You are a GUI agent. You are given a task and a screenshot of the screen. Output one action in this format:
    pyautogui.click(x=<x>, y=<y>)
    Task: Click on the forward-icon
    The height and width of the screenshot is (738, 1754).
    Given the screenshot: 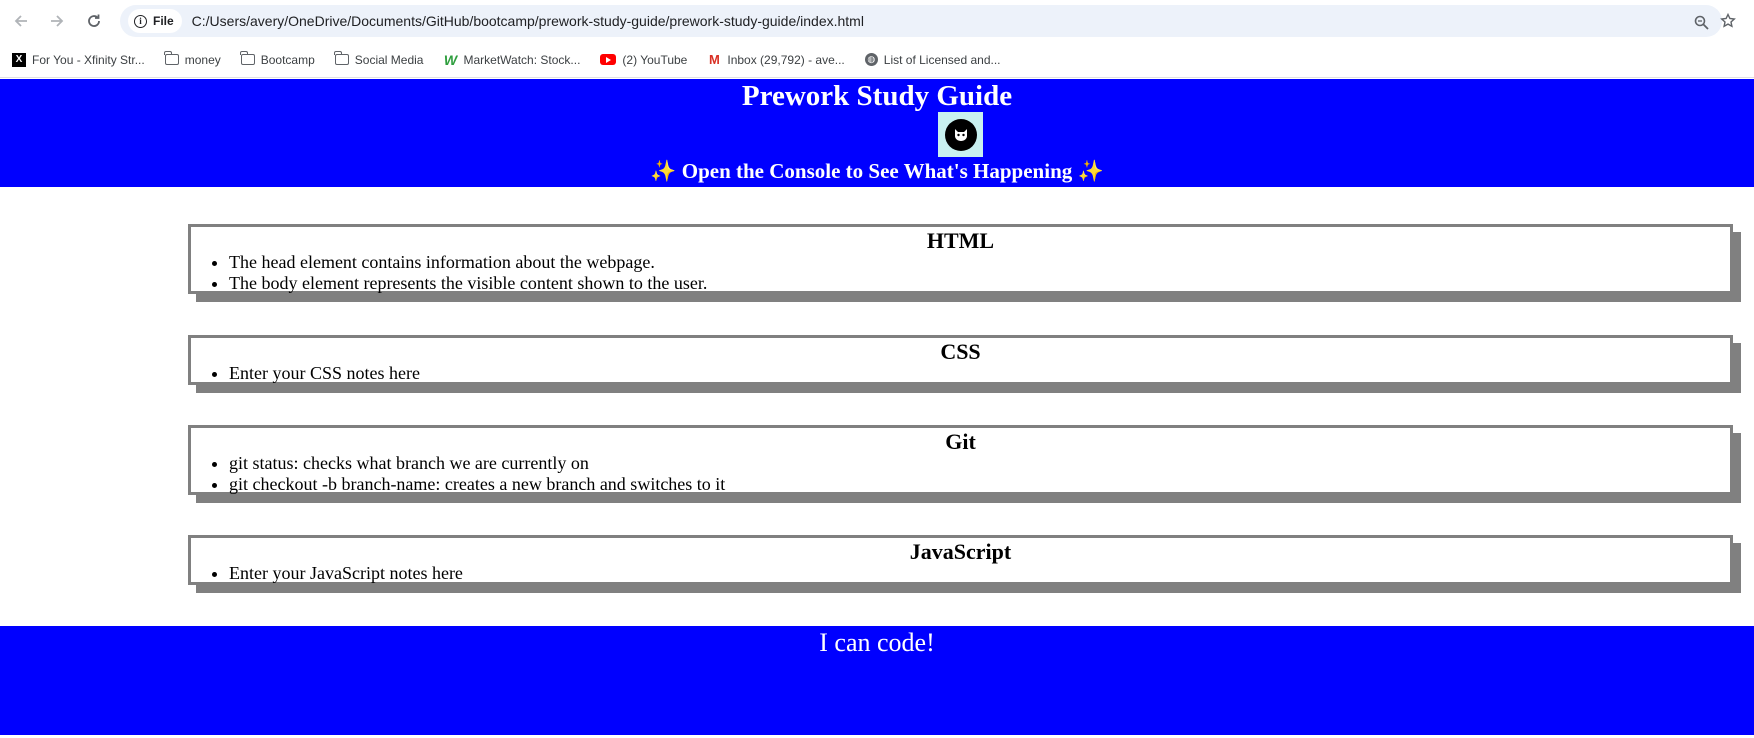 What is the action you would take?
    pyautogui.click(x=57, y=21)
    